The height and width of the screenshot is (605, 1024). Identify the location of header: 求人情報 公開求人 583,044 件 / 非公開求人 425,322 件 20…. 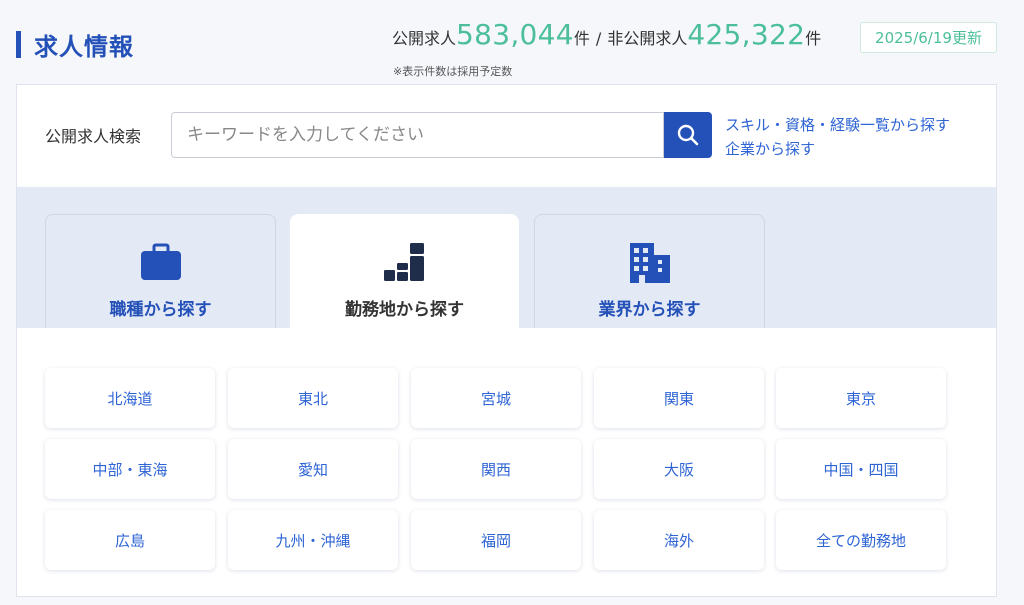
(512, 42).